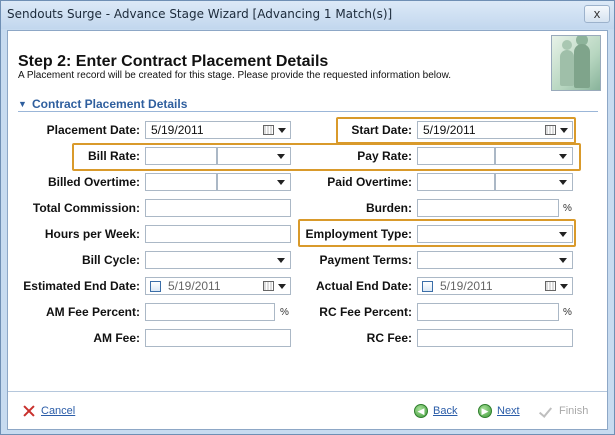  Describe the element at coordinates (254, 182) in the screenshot. I see `billed-overtime-unit-dropdown` at that location.